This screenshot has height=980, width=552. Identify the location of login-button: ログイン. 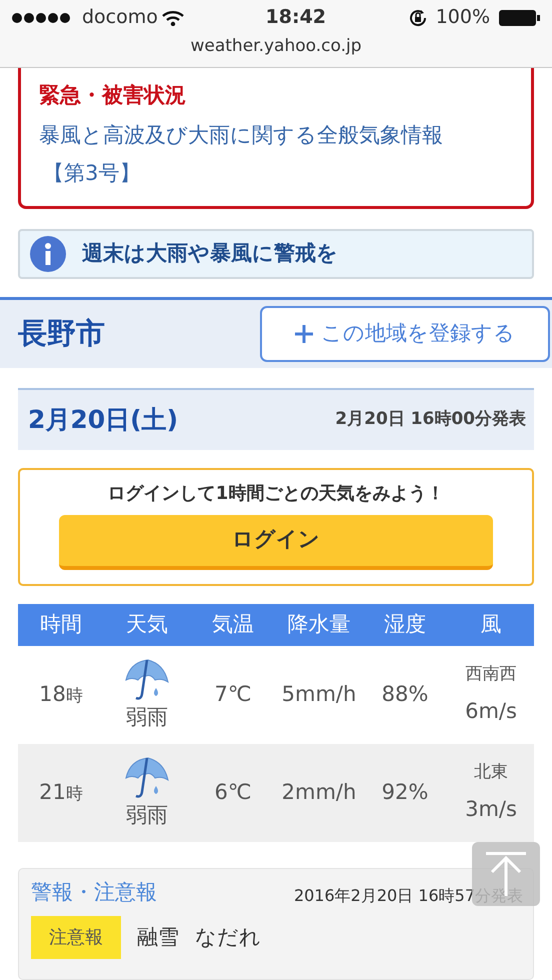
(276, 542).